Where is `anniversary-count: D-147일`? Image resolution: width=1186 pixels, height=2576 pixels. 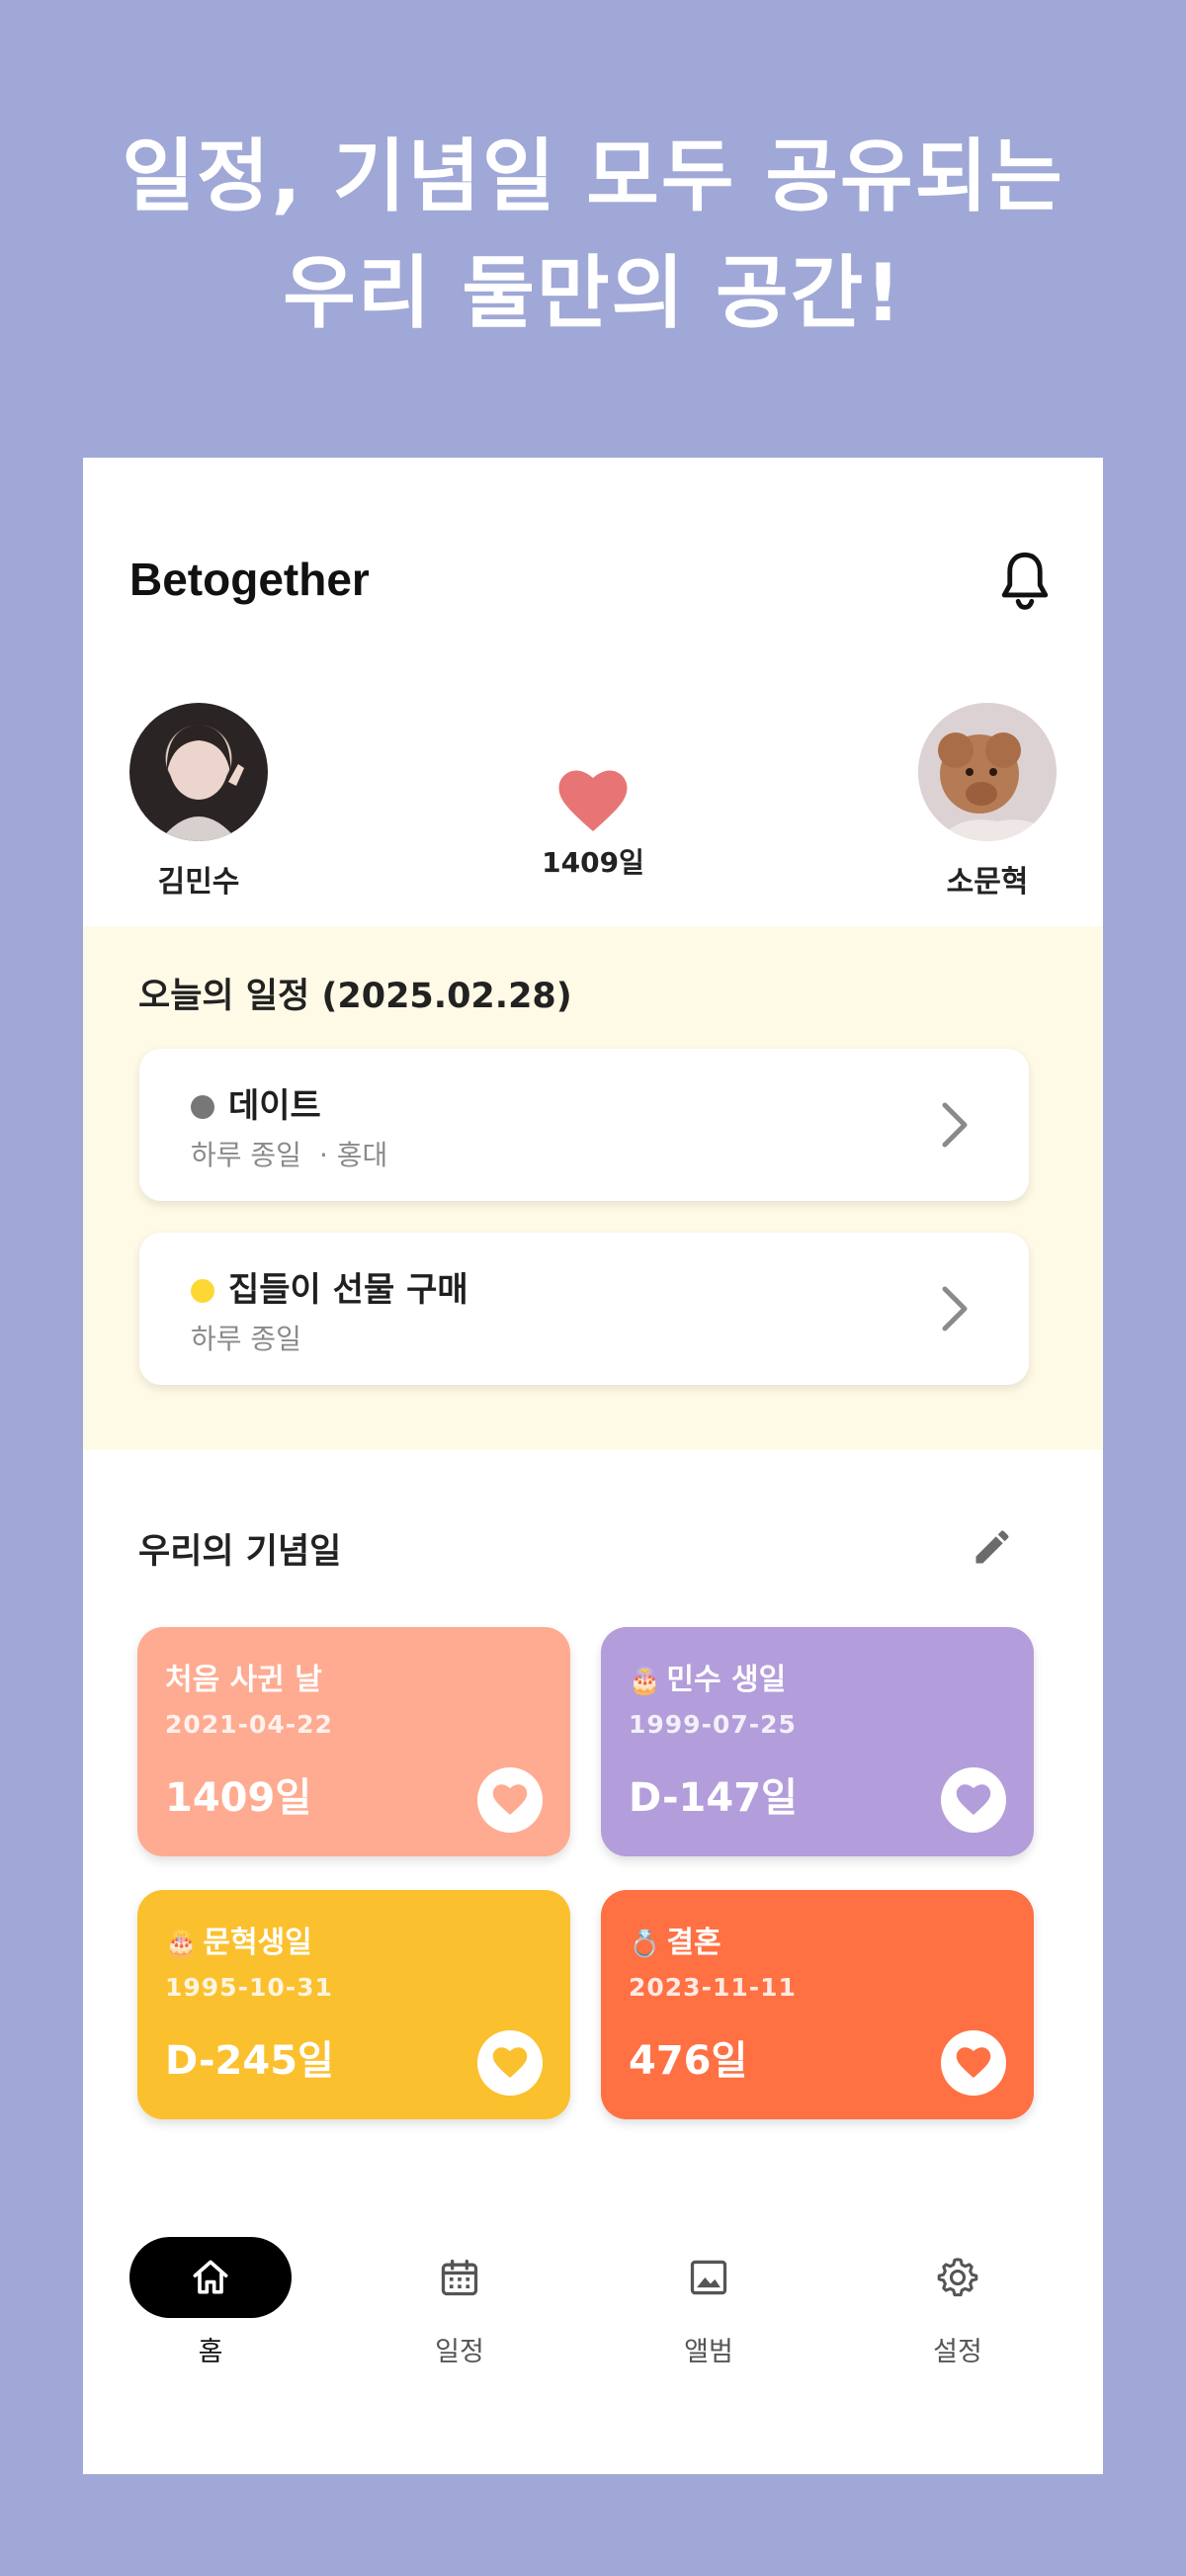
anniversary-count: D-147일 is located at coordinates (713, 1798).